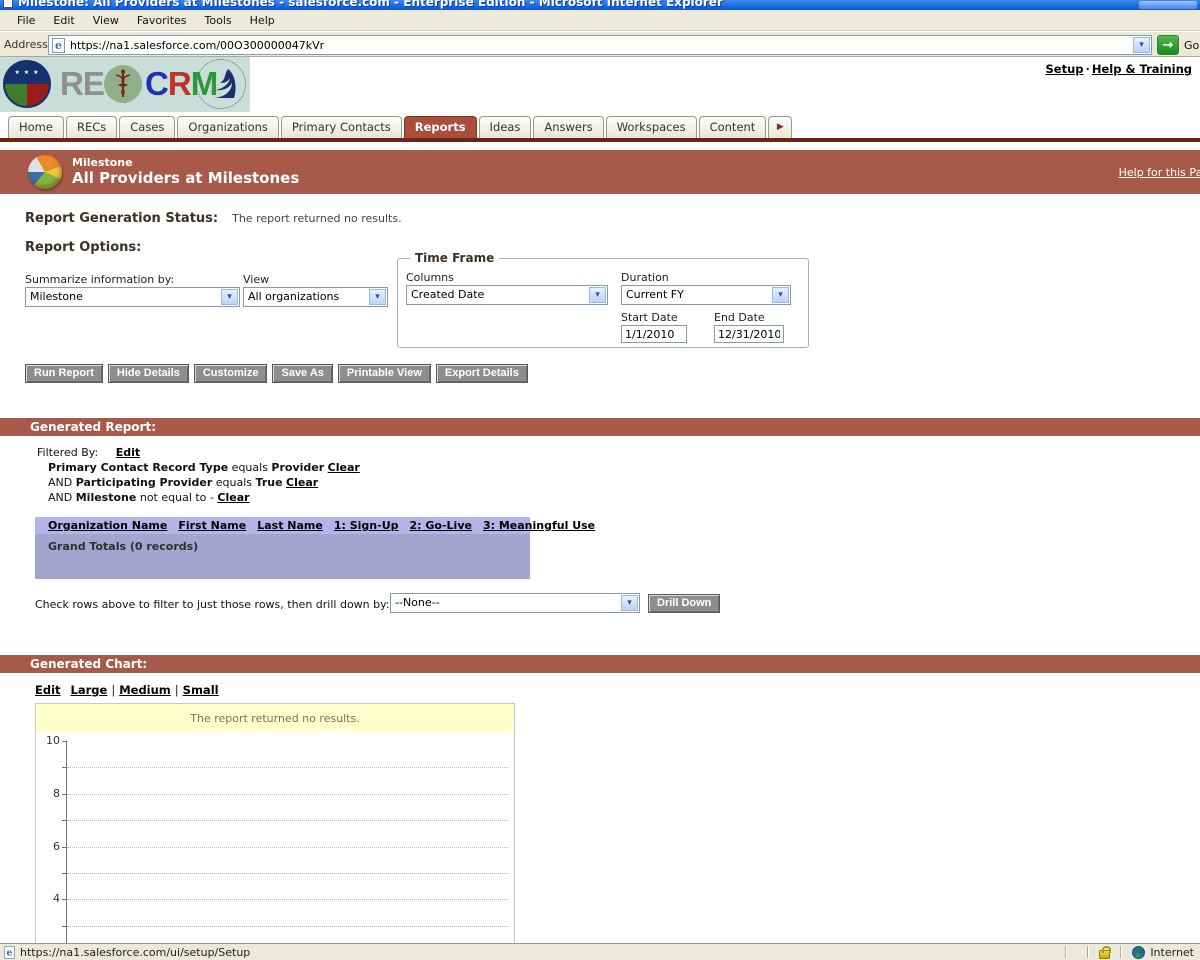 This screenshot has width=1200, height=960. Describe the element at coordinates (384, 373) in the screenshot. I see `printable-view-button: Printable View` at that location.